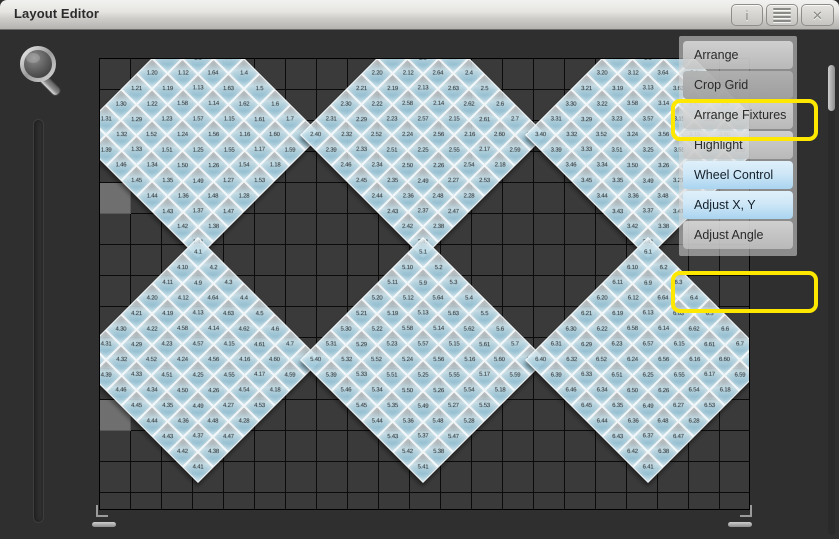 This screenshot has height=539, width=839. Describe the element at coordinates (633, 196) in the screenshot. I see `grid-cell-label: 3.36` at that location.